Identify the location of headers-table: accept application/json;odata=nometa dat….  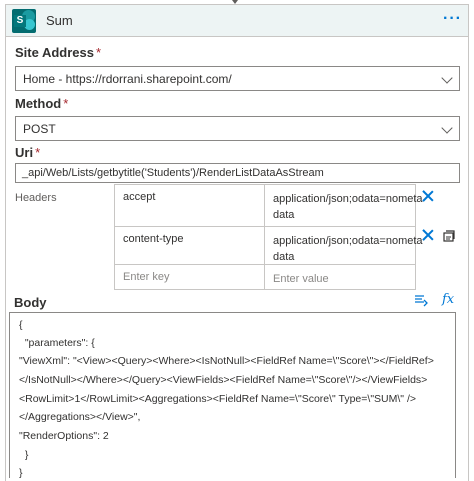
(268, 237).